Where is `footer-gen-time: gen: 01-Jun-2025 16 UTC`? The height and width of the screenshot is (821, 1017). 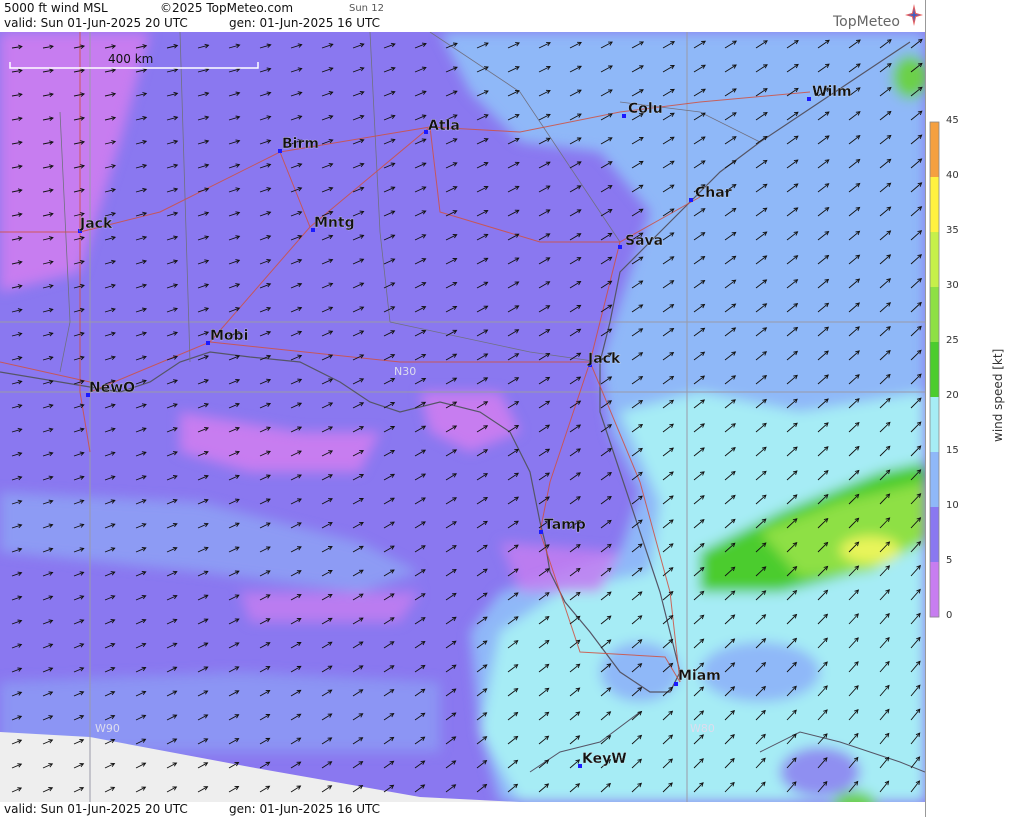 footer-gen-time: gen: 01-Jun-2025 16 UTC is located at coordinates (305, 809).